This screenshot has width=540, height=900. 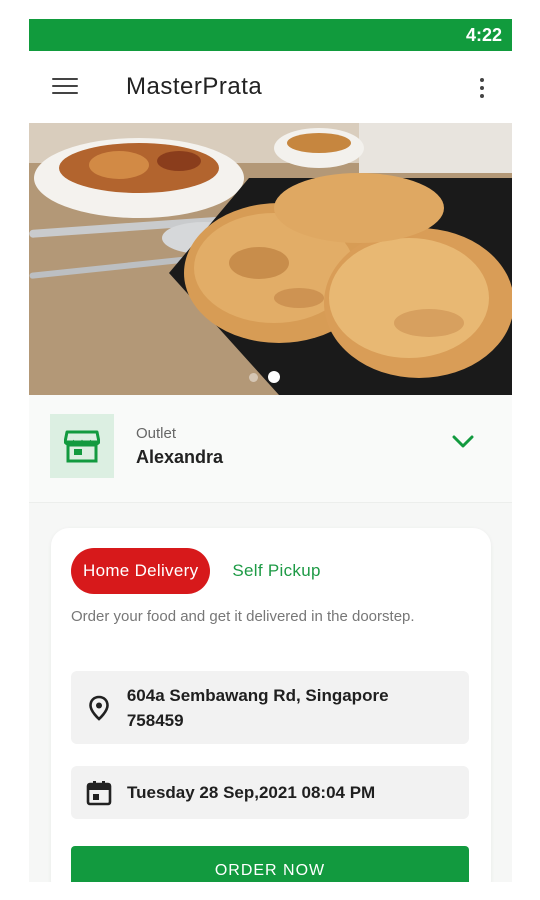 What do you see at coordinates (264, 377) in the screenshot?
I see `carousel-indicator` at bounding box center [264, 377].